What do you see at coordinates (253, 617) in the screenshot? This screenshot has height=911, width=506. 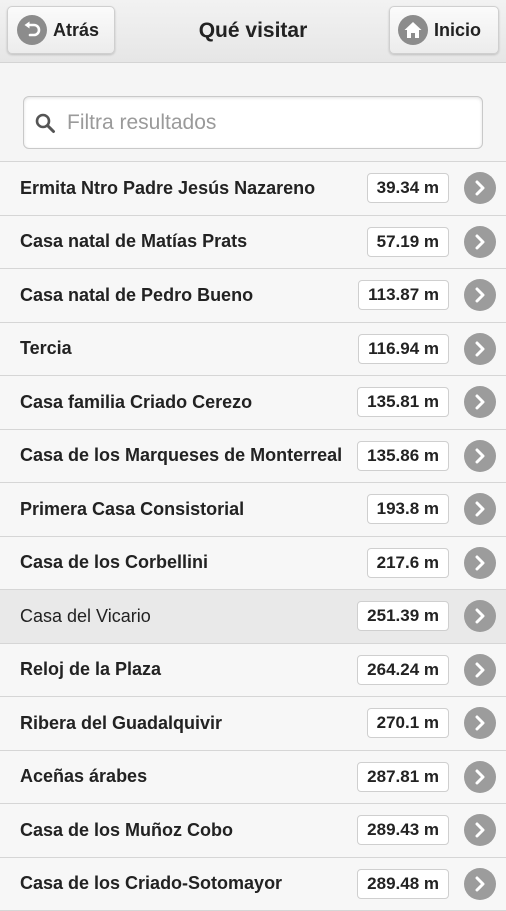 I see `list-item: Casa del Vicario 251.39 m` at bounding box center [253, 617].